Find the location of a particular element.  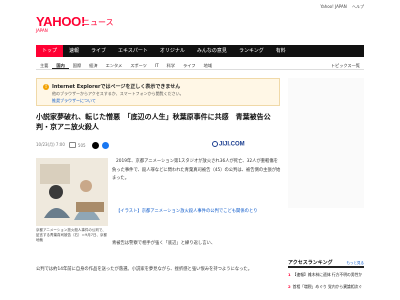

ranking-header: アクセスランキング もっと見る is located at coordinates (326, 263).